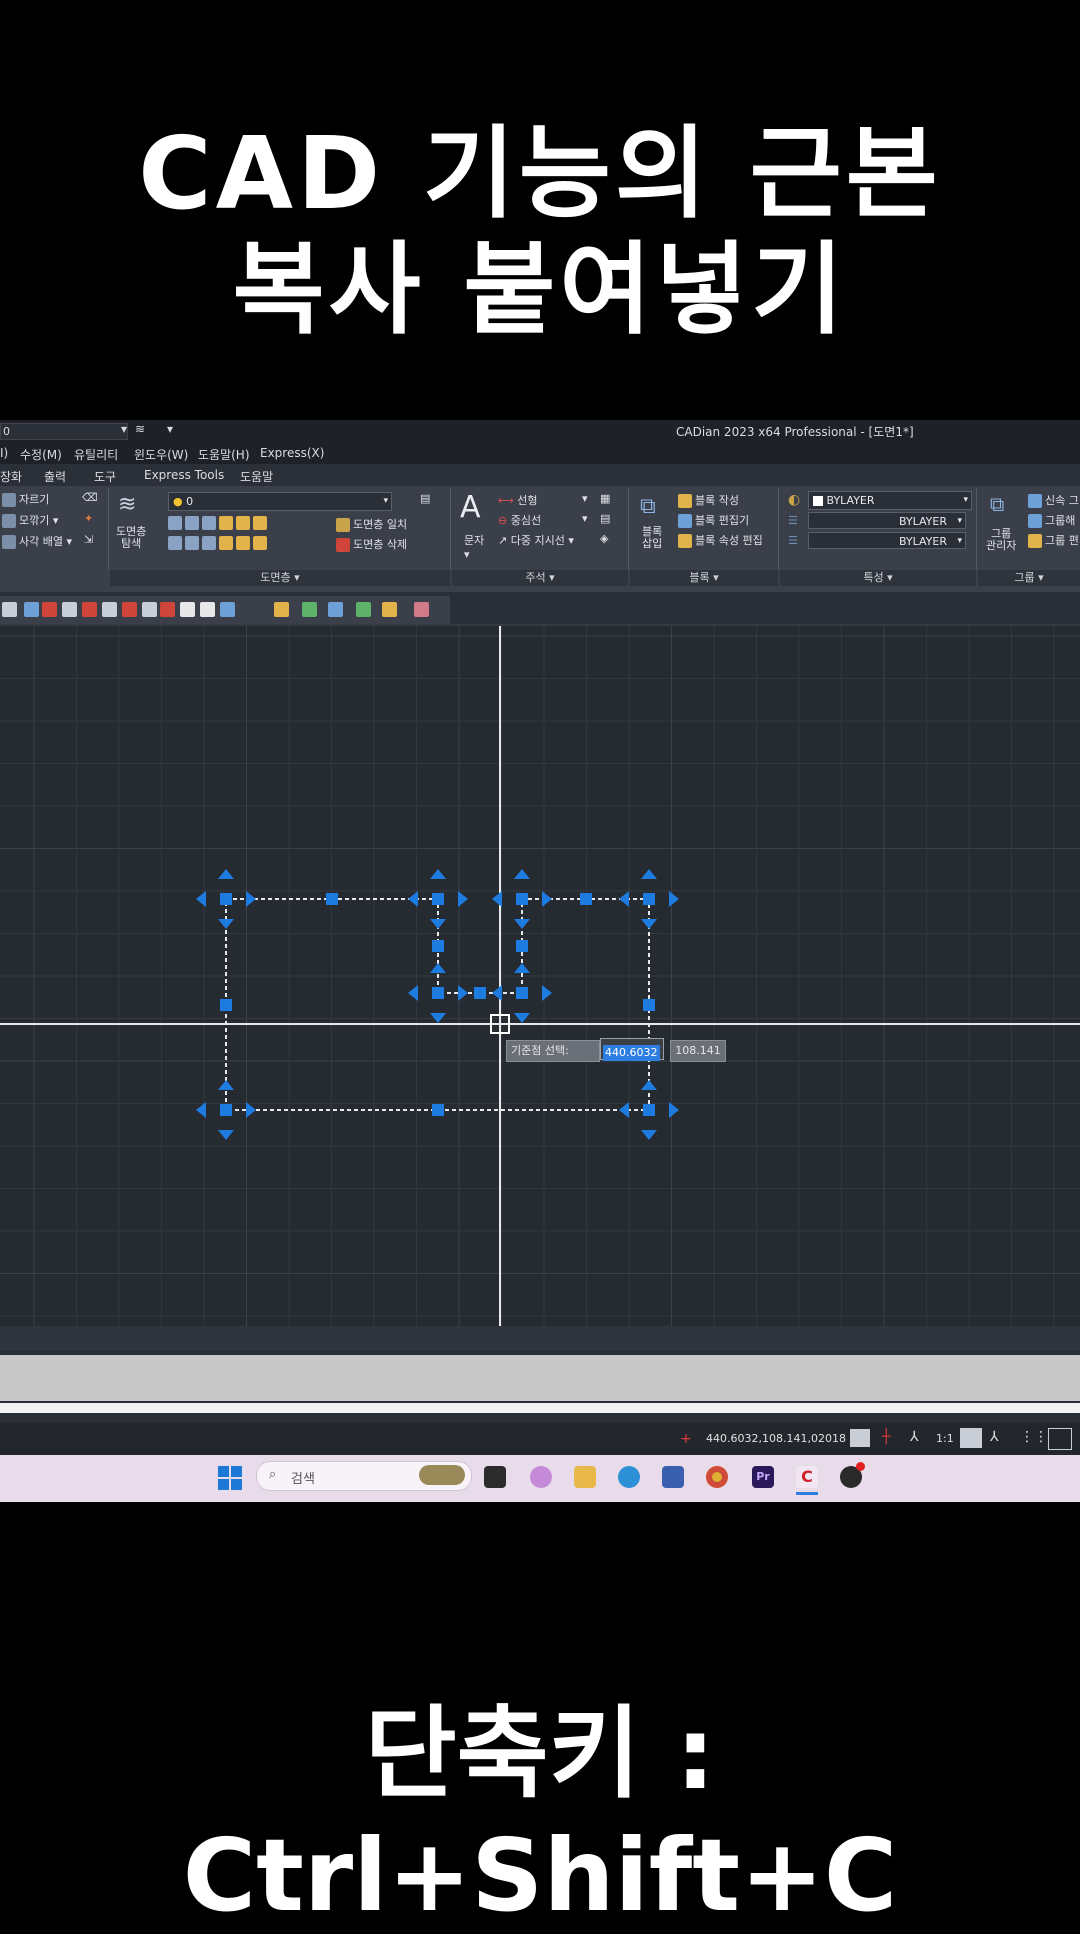 The image size is (1080, 1934). What do you see at coordinates (794, 500) in the screenshot?
I see `match-properties-icon: ◐` at bounding box center [794, 500].